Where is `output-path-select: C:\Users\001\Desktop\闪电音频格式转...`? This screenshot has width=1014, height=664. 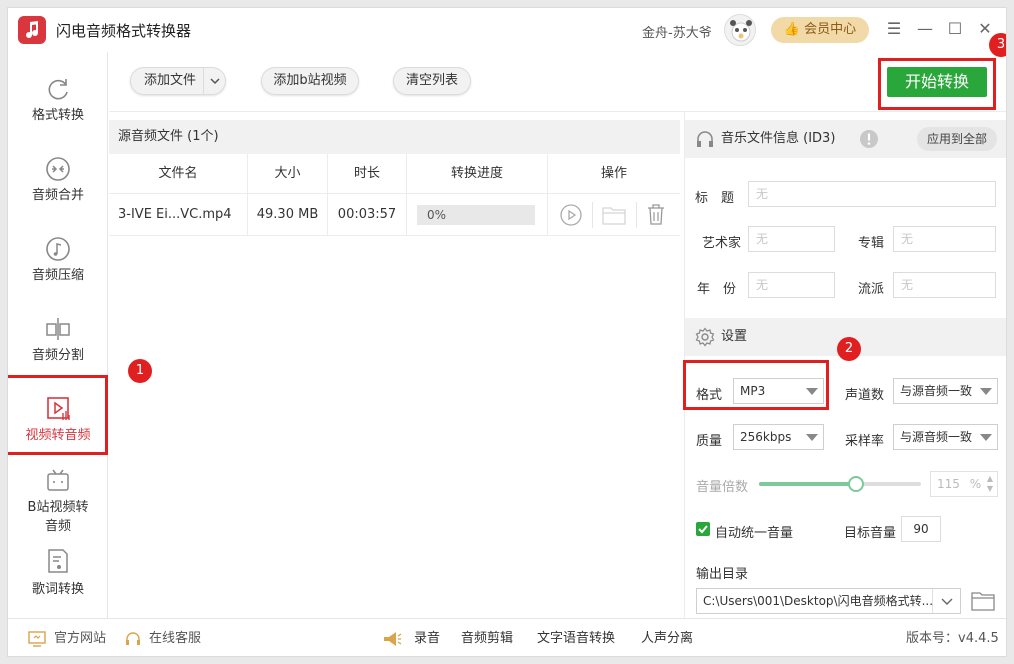 output-path-select: C:\Users\001\Desktop\闪电音频格式转... is located at coordinates (828, 601).